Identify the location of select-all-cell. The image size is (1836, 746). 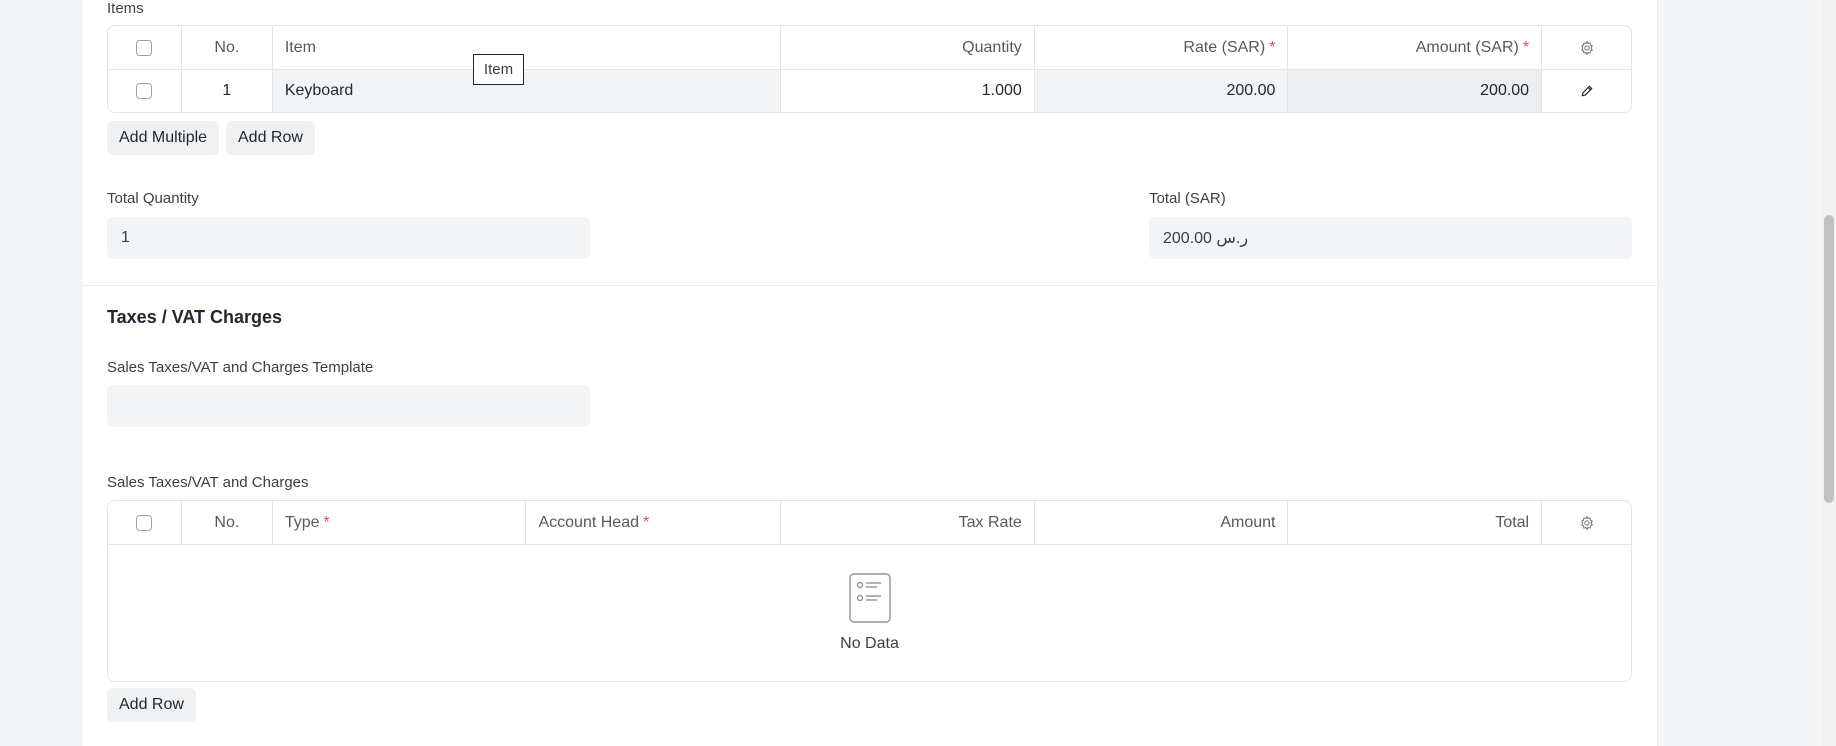
(145, 47).